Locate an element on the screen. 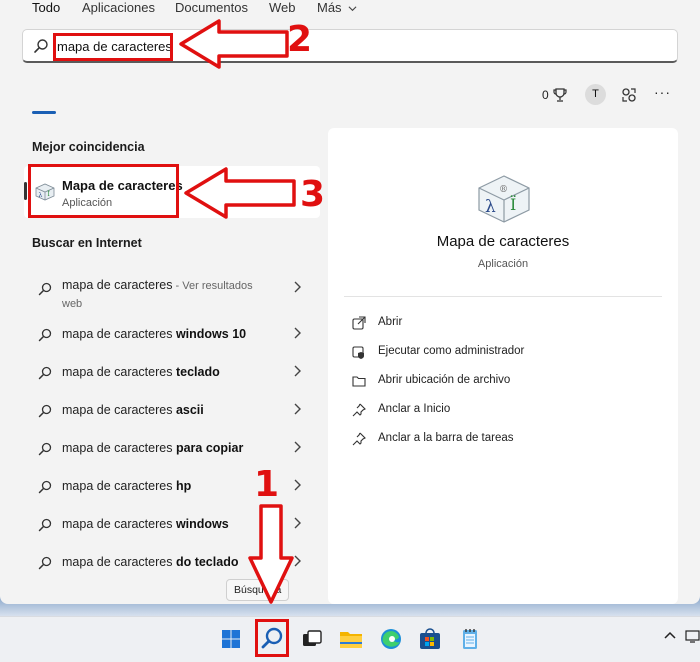 The height and width of the screenshot is (662, 700). more-options-button: ··· is located at coordinates (662, 92).